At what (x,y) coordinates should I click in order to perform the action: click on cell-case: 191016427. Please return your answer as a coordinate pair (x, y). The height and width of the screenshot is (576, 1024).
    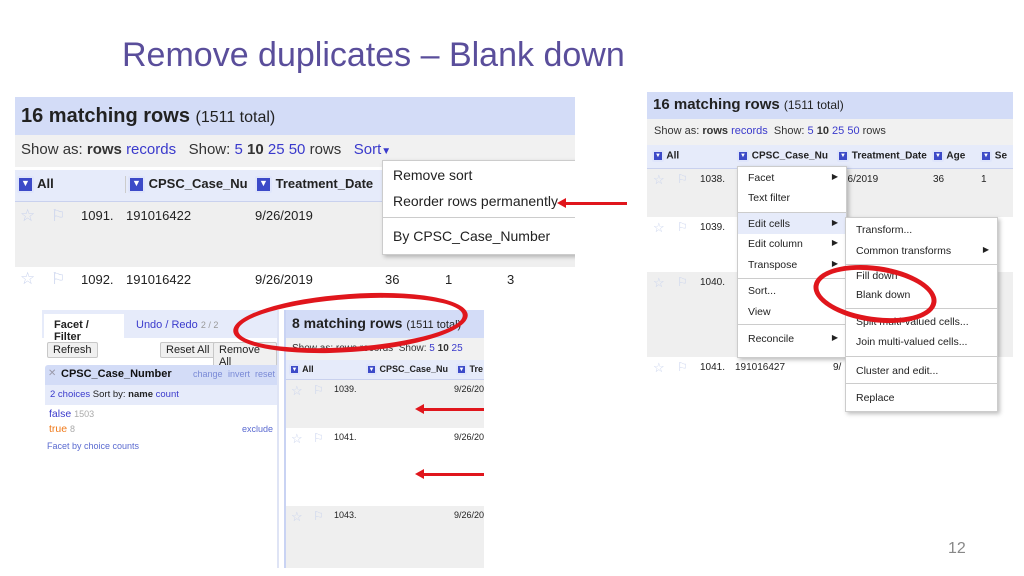
    Looking at the image, I should click on (760, 367).